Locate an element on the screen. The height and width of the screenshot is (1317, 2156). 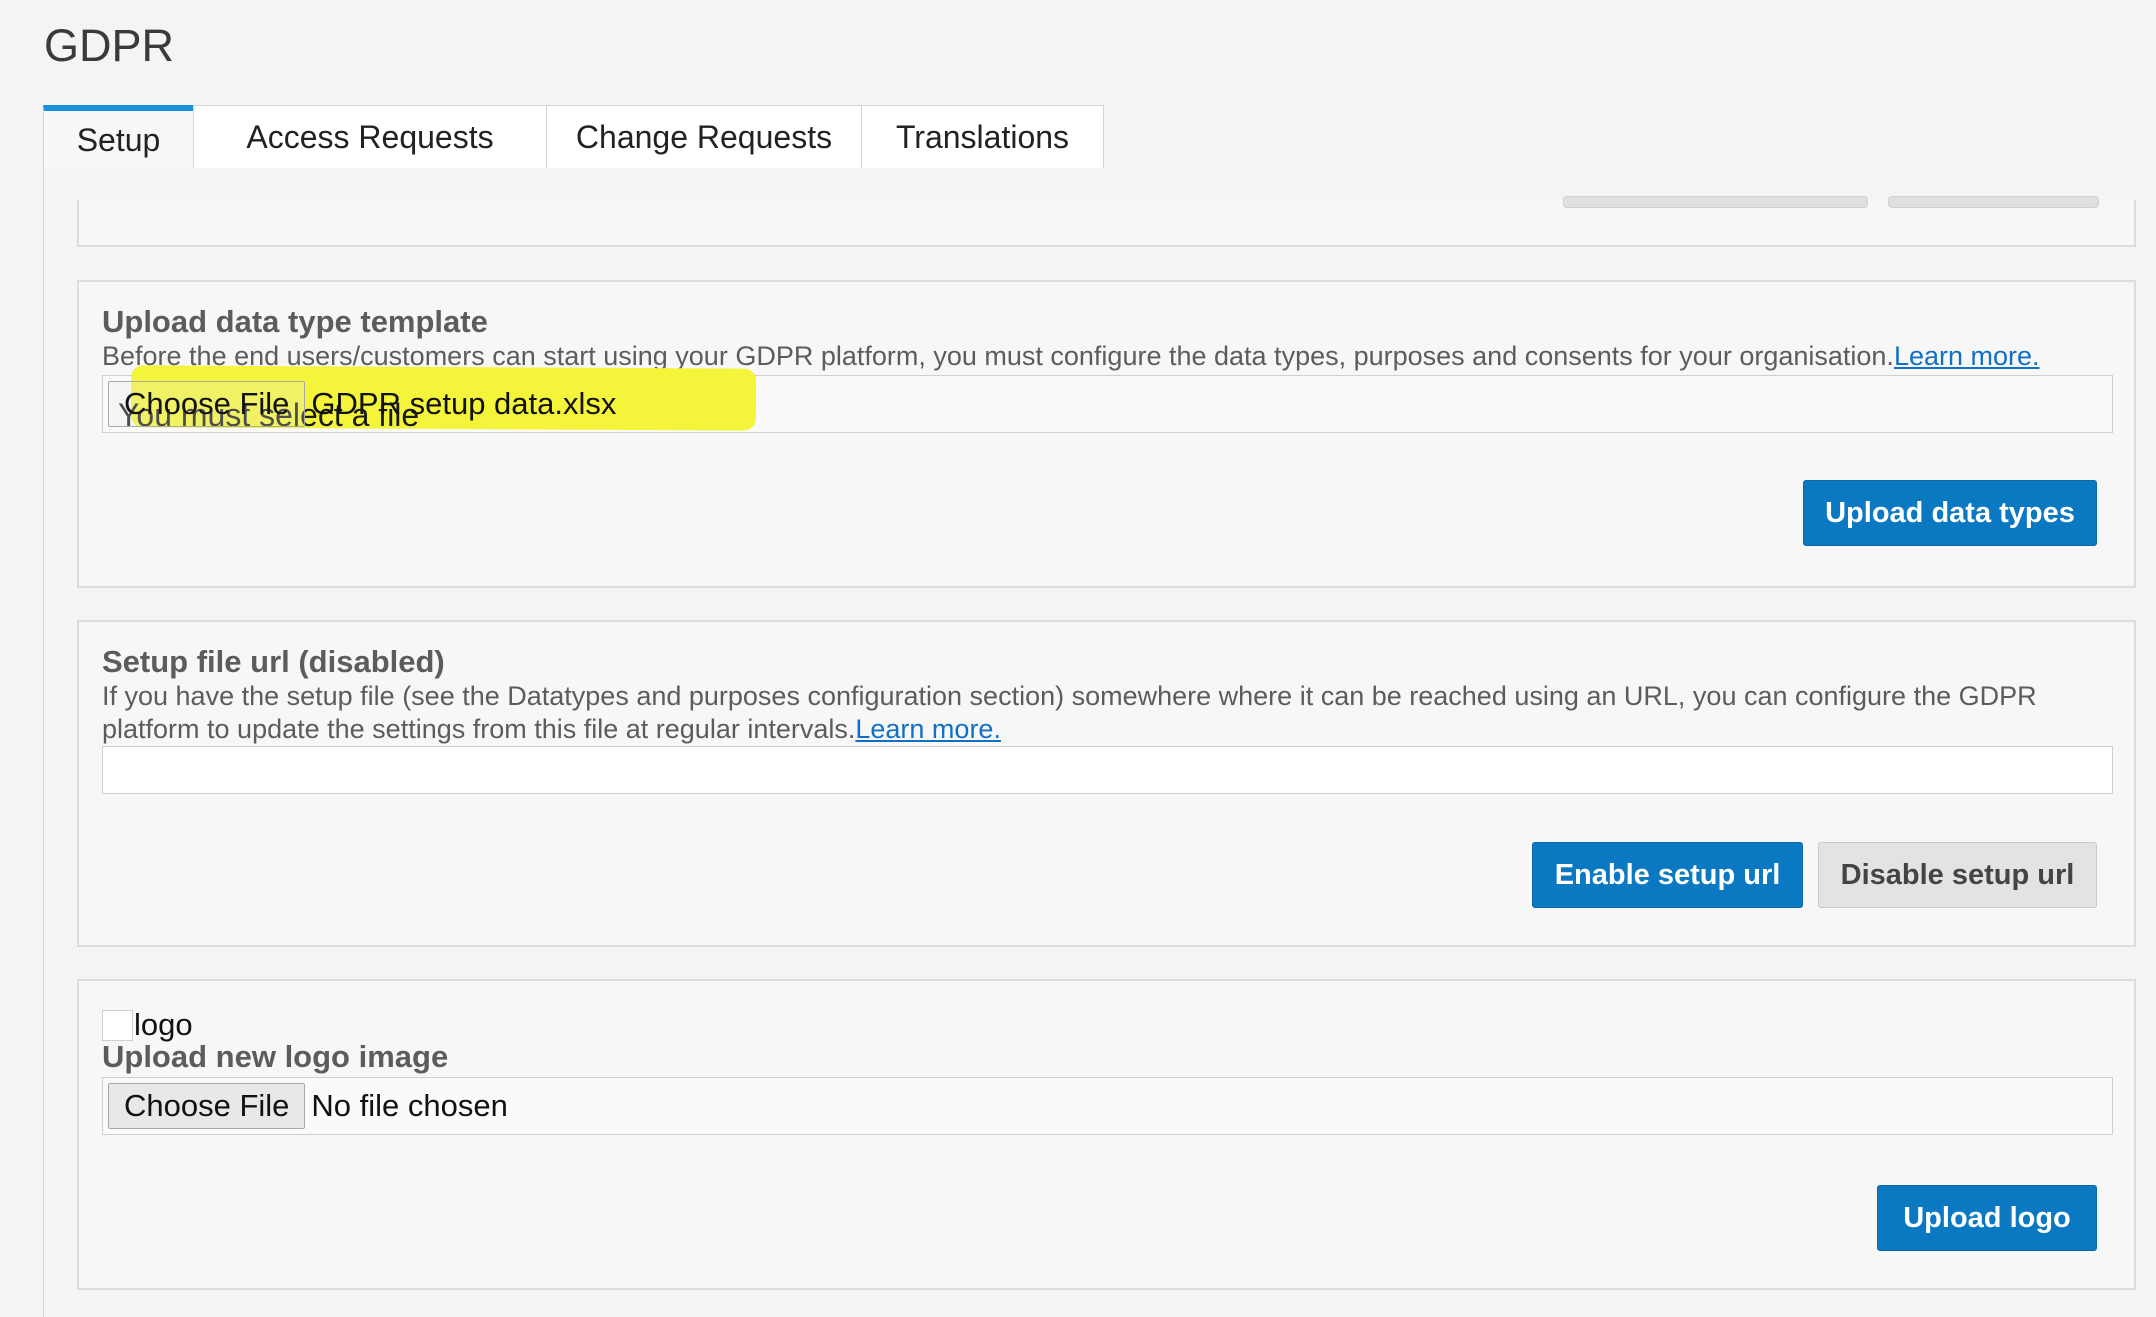
url-learn-more-link: Learn more. is located at coordinates (928, 729).